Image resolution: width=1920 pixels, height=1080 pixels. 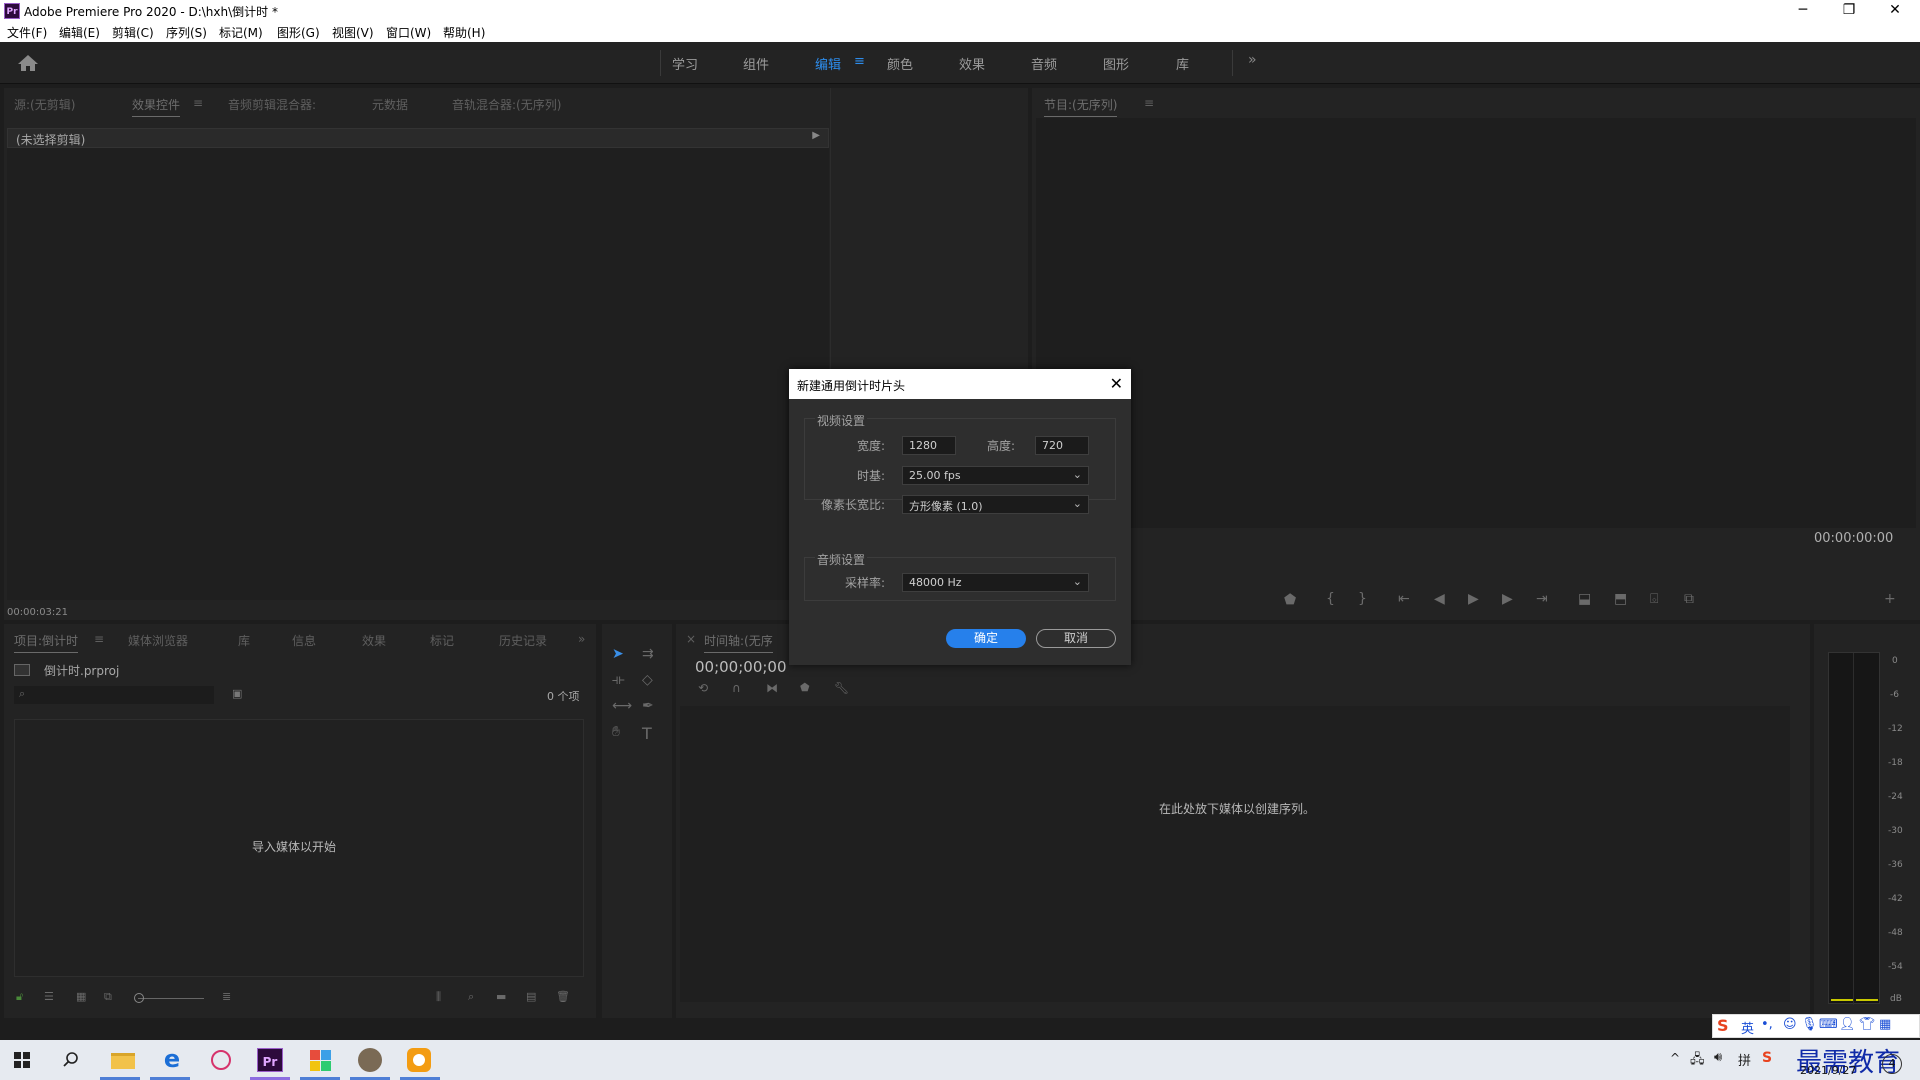 I want to click on write-protect-icon: 🔓︎, so click(x=19, y=997).